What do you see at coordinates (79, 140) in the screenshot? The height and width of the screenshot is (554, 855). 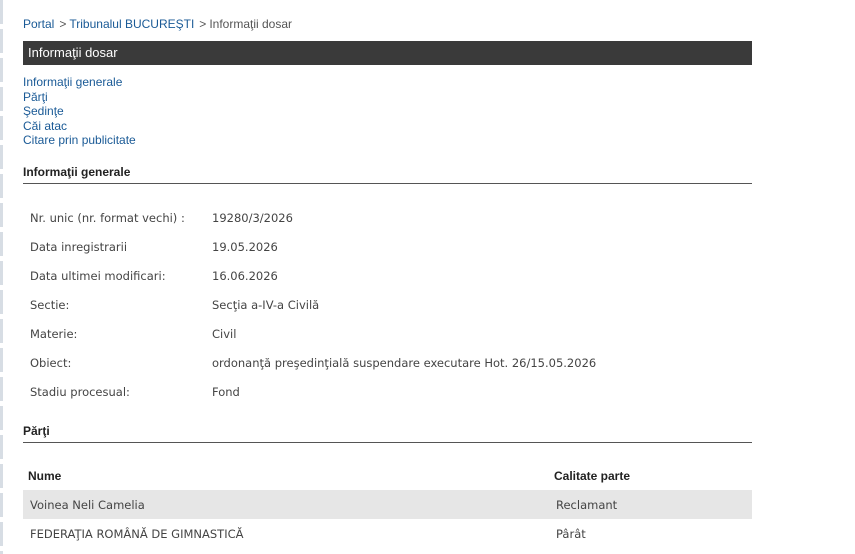 I see `nav-link-citations: Citare prin publicitate` at bounding box center [79, 140].